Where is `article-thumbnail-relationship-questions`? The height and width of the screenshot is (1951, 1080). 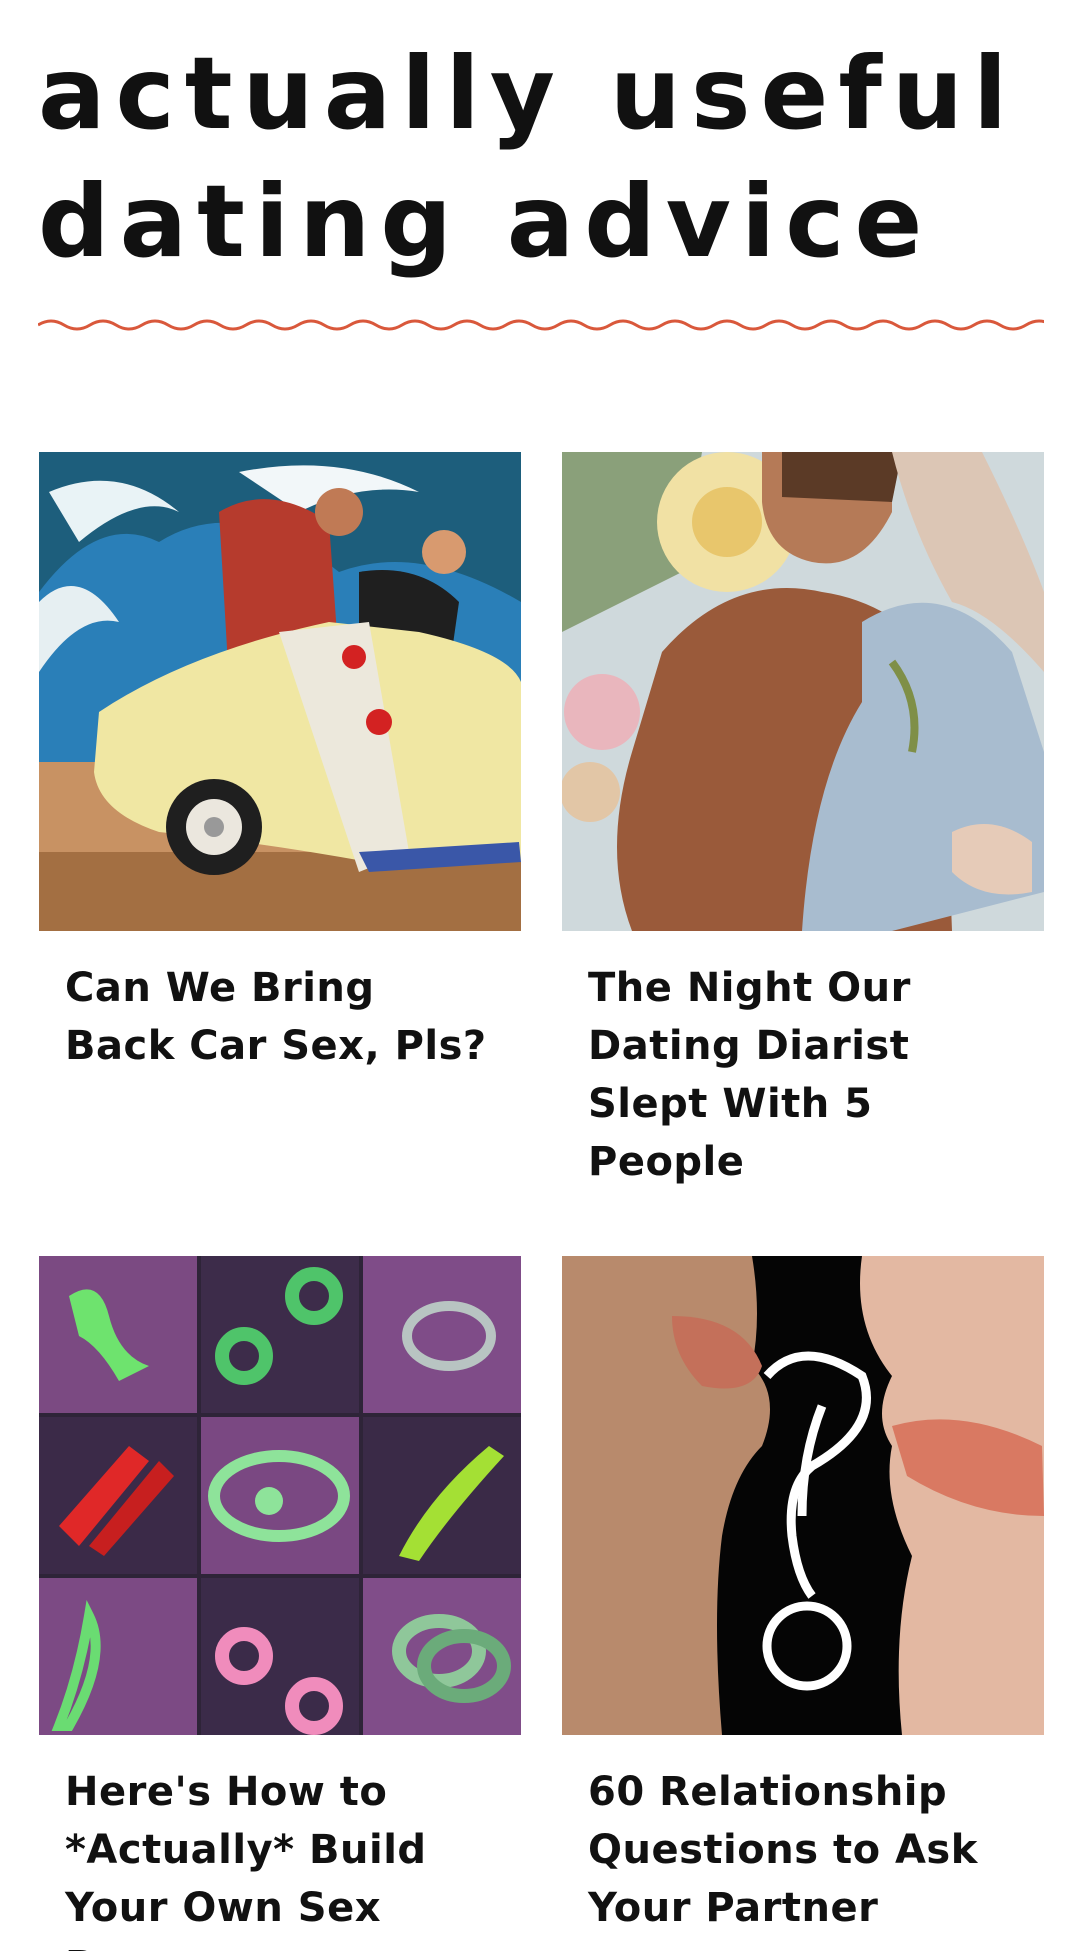
article-thumbnail-relationship-questions is located at coordinates (803, 1495).